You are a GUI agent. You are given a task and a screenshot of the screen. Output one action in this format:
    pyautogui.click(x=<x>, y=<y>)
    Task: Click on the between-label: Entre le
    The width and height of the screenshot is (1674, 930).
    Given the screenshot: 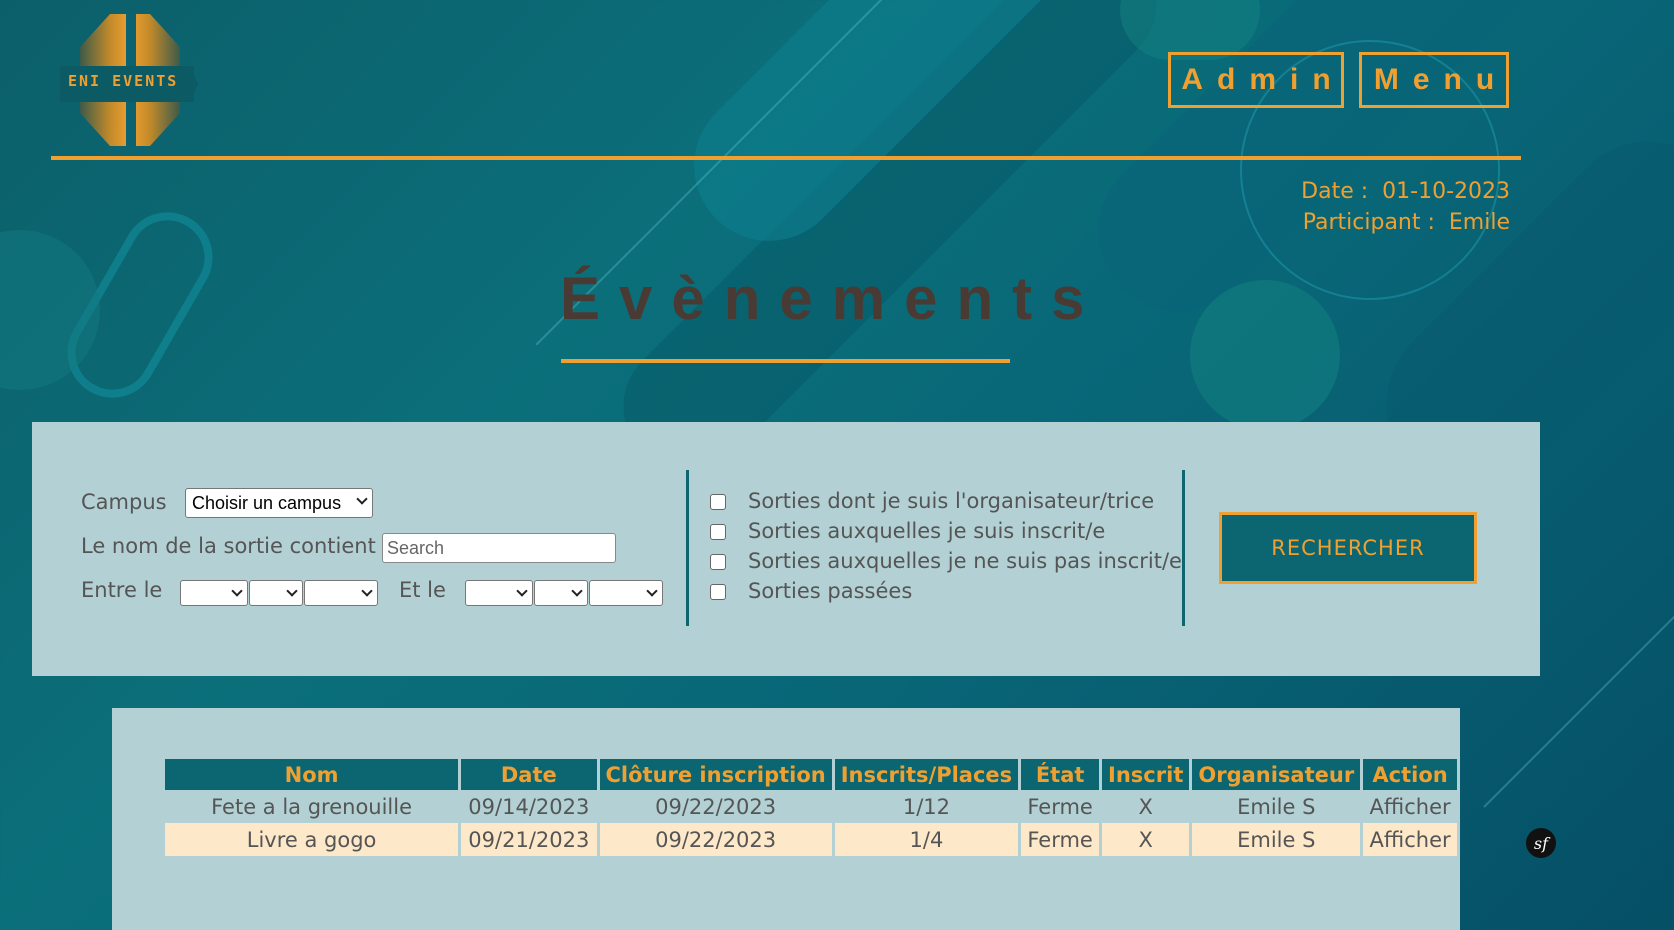 What is the action you would take?
    pyautogui.click(x=122, y=590)
    